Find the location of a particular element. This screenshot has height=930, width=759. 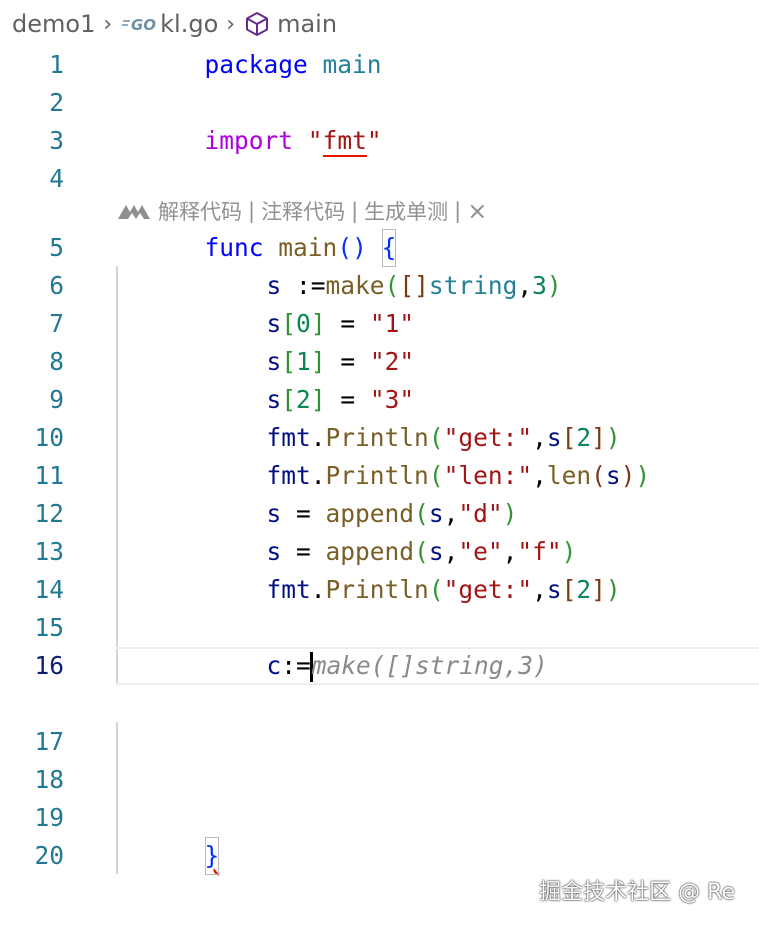

inline-suggestion: make([]string,3) is located at coordinates (430, 665).